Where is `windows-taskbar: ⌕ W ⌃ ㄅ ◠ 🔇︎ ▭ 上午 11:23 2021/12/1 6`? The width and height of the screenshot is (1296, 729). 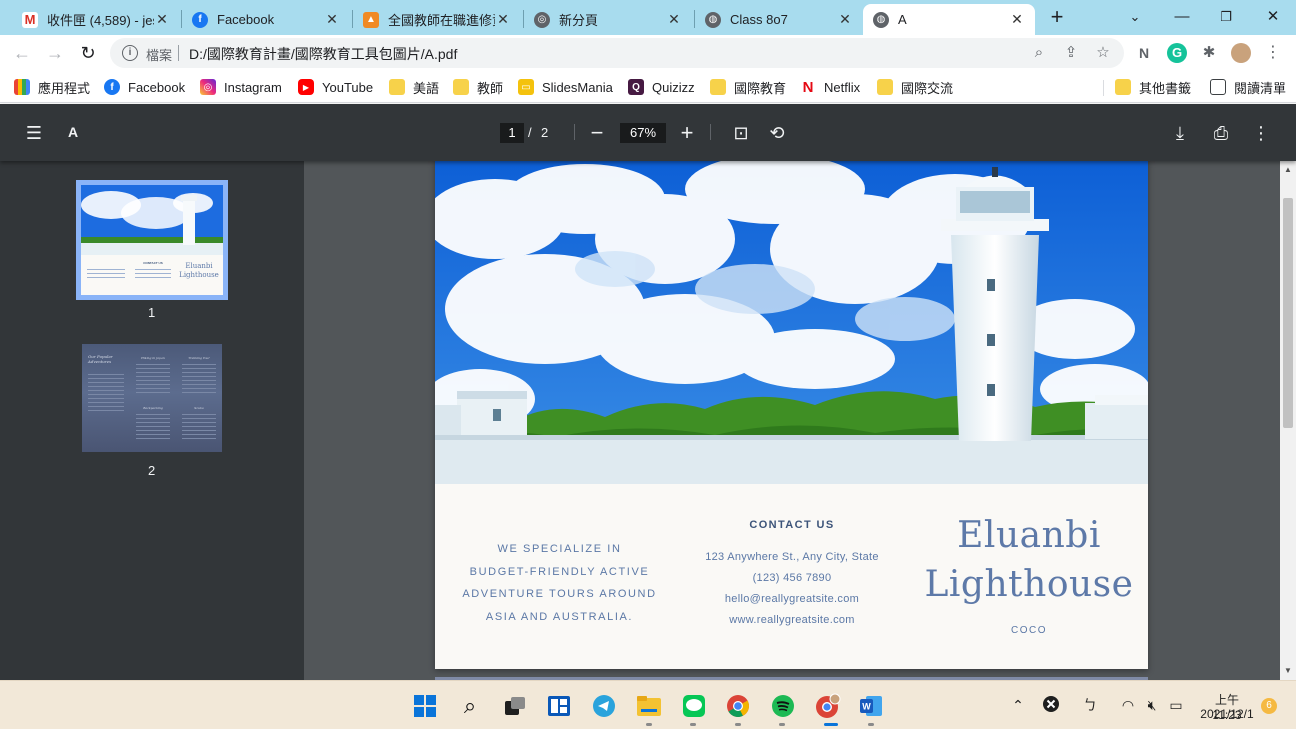
windows-taskbar: ⌕ W ⌃ ㄅ ◠ 🔇︎ ▭ 上午 11:23 2021/12/1 6 is located at coordinates (648, 704).